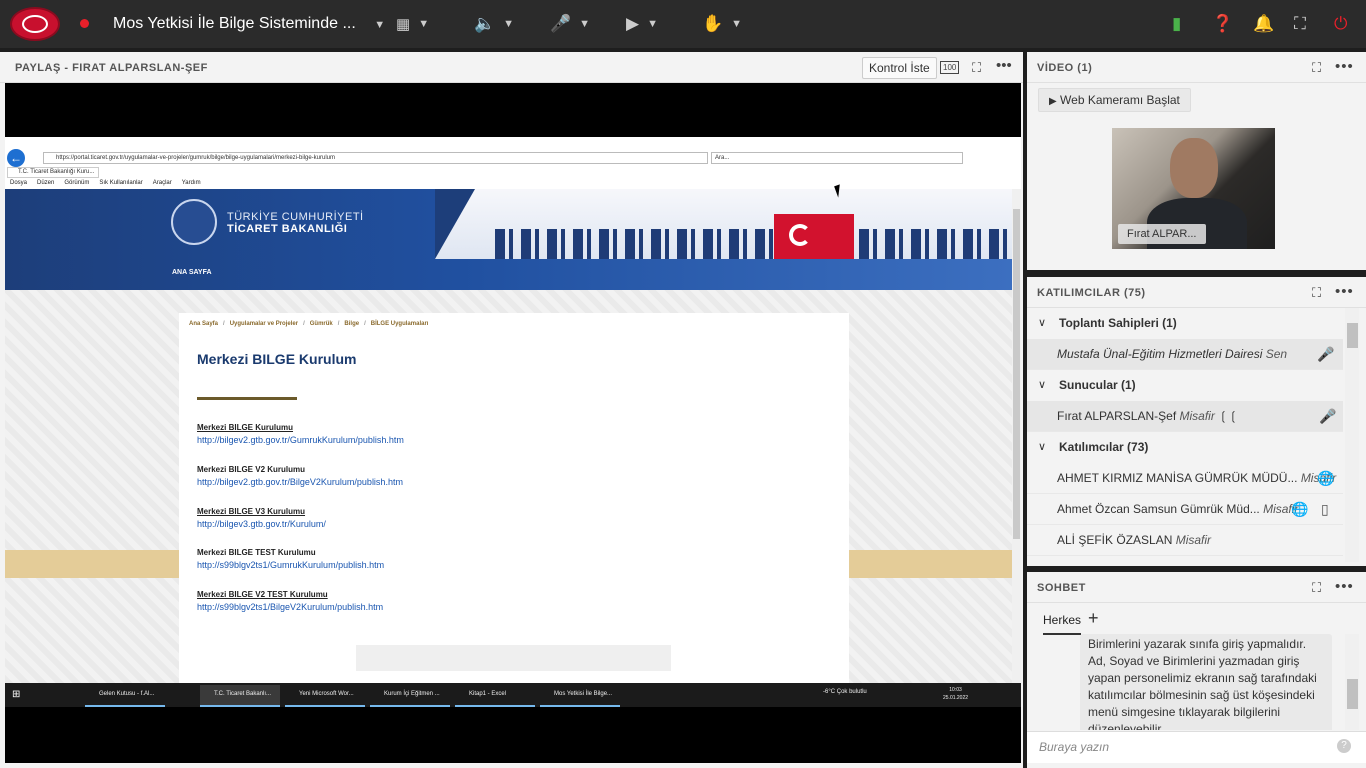 The image size is (1366, 768). What do you see at coordinates (1093, 618) in the screenshot?
I see `add-chat-tab-icon: +` at bounding box center [1093, 618].